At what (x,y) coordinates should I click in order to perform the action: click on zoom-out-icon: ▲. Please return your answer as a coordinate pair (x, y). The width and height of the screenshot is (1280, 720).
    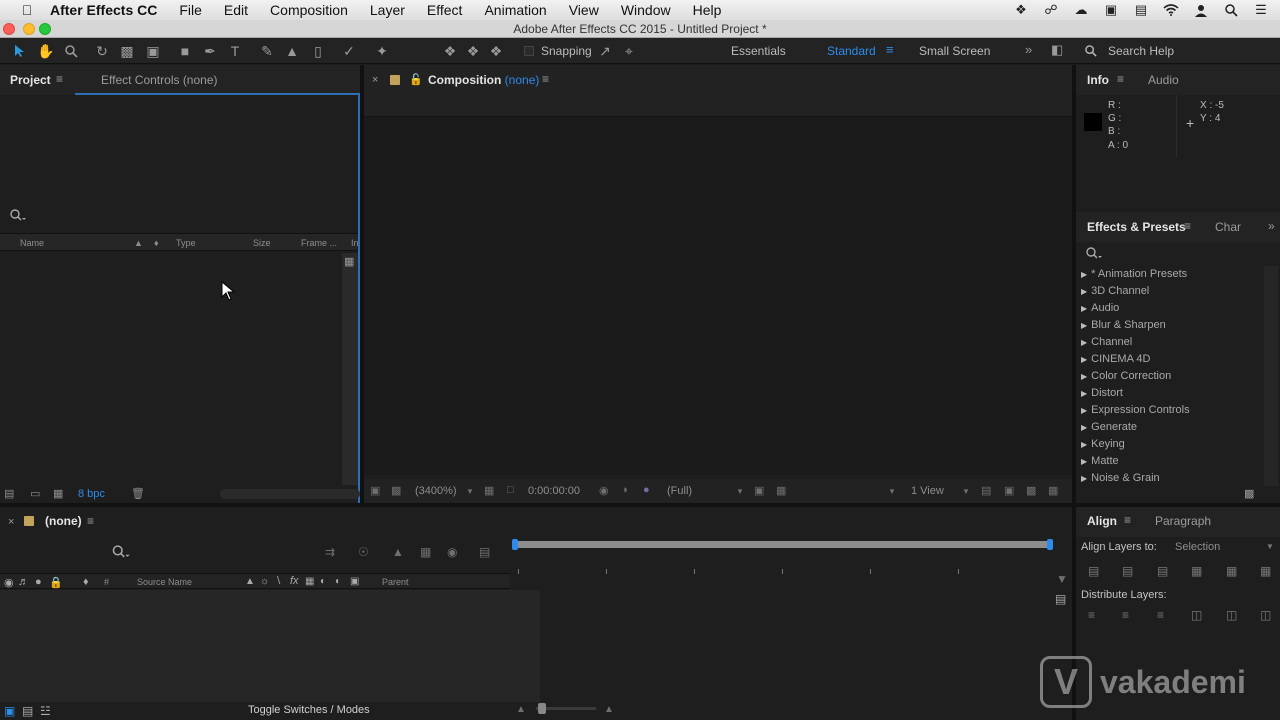
    Looking at the image, I should click on (521, 709).